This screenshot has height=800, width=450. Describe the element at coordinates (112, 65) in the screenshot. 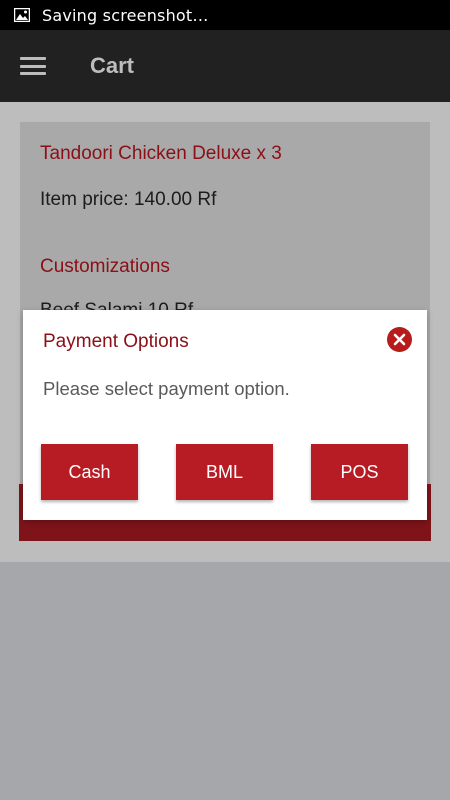

I see `page-title: Cart` at that location.